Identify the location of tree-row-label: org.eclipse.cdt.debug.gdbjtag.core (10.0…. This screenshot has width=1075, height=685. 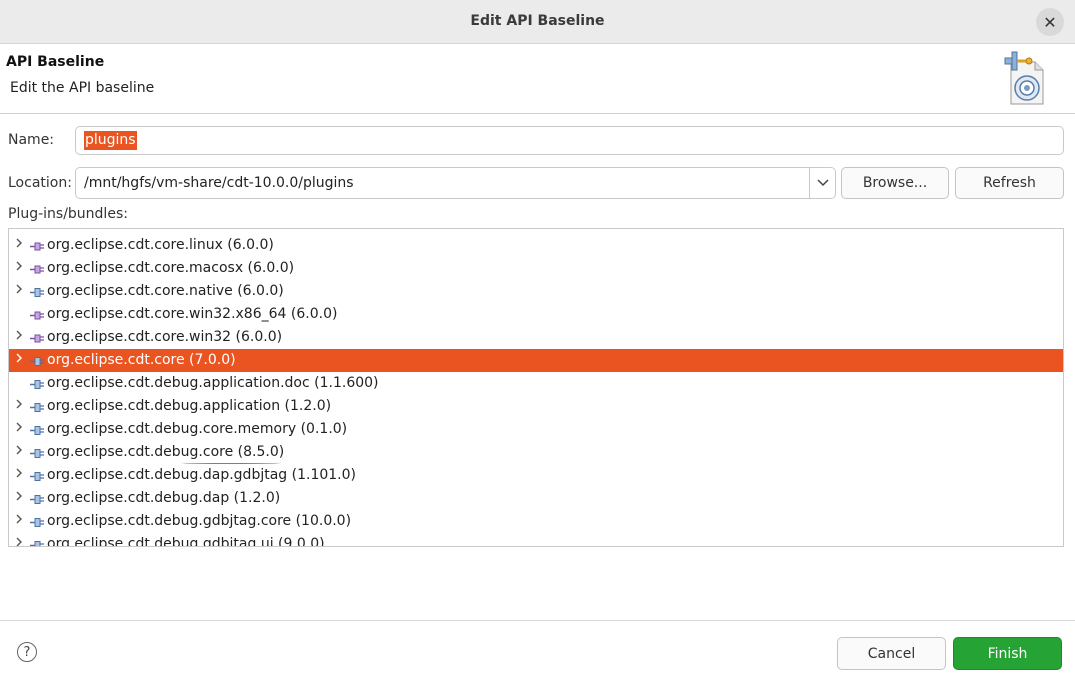
(199, 521).